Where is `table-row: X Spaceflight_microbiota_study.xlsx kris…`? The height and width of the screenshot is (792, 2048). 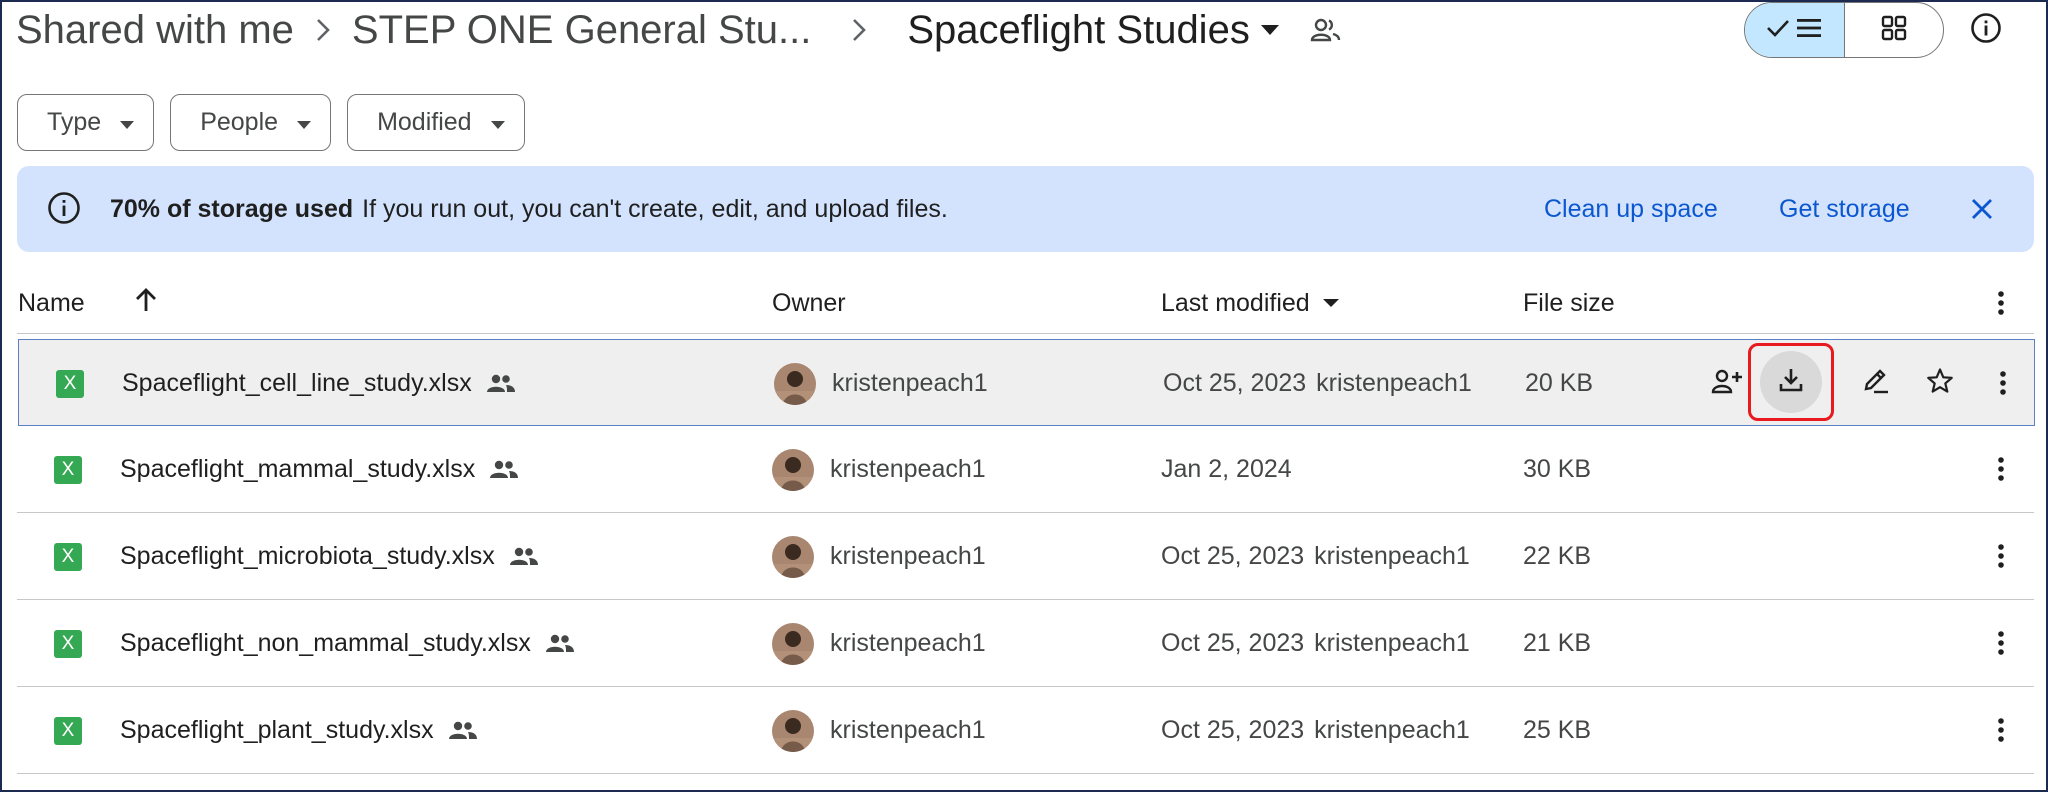 table-row: X Spaceflight_microbiota_study.xlsx kris… is located at coordinates (1025, 556).